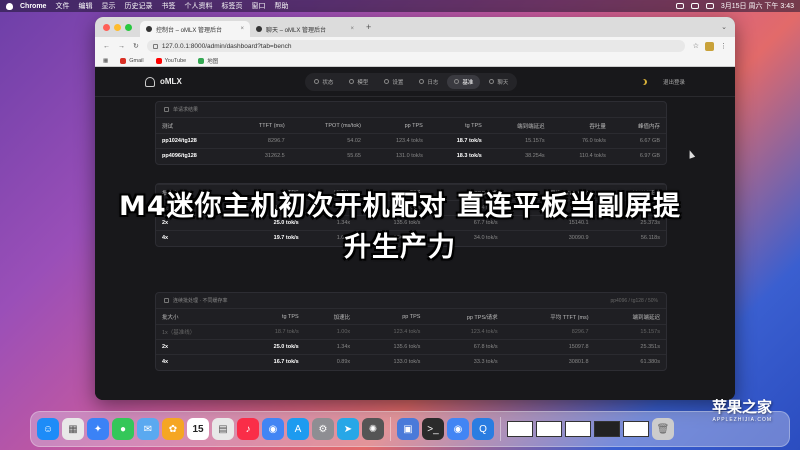  What do you see at coordinates (98, 429) in the screenshot?
I see `safari-icon: ✦` at bounding box center [98, 429].